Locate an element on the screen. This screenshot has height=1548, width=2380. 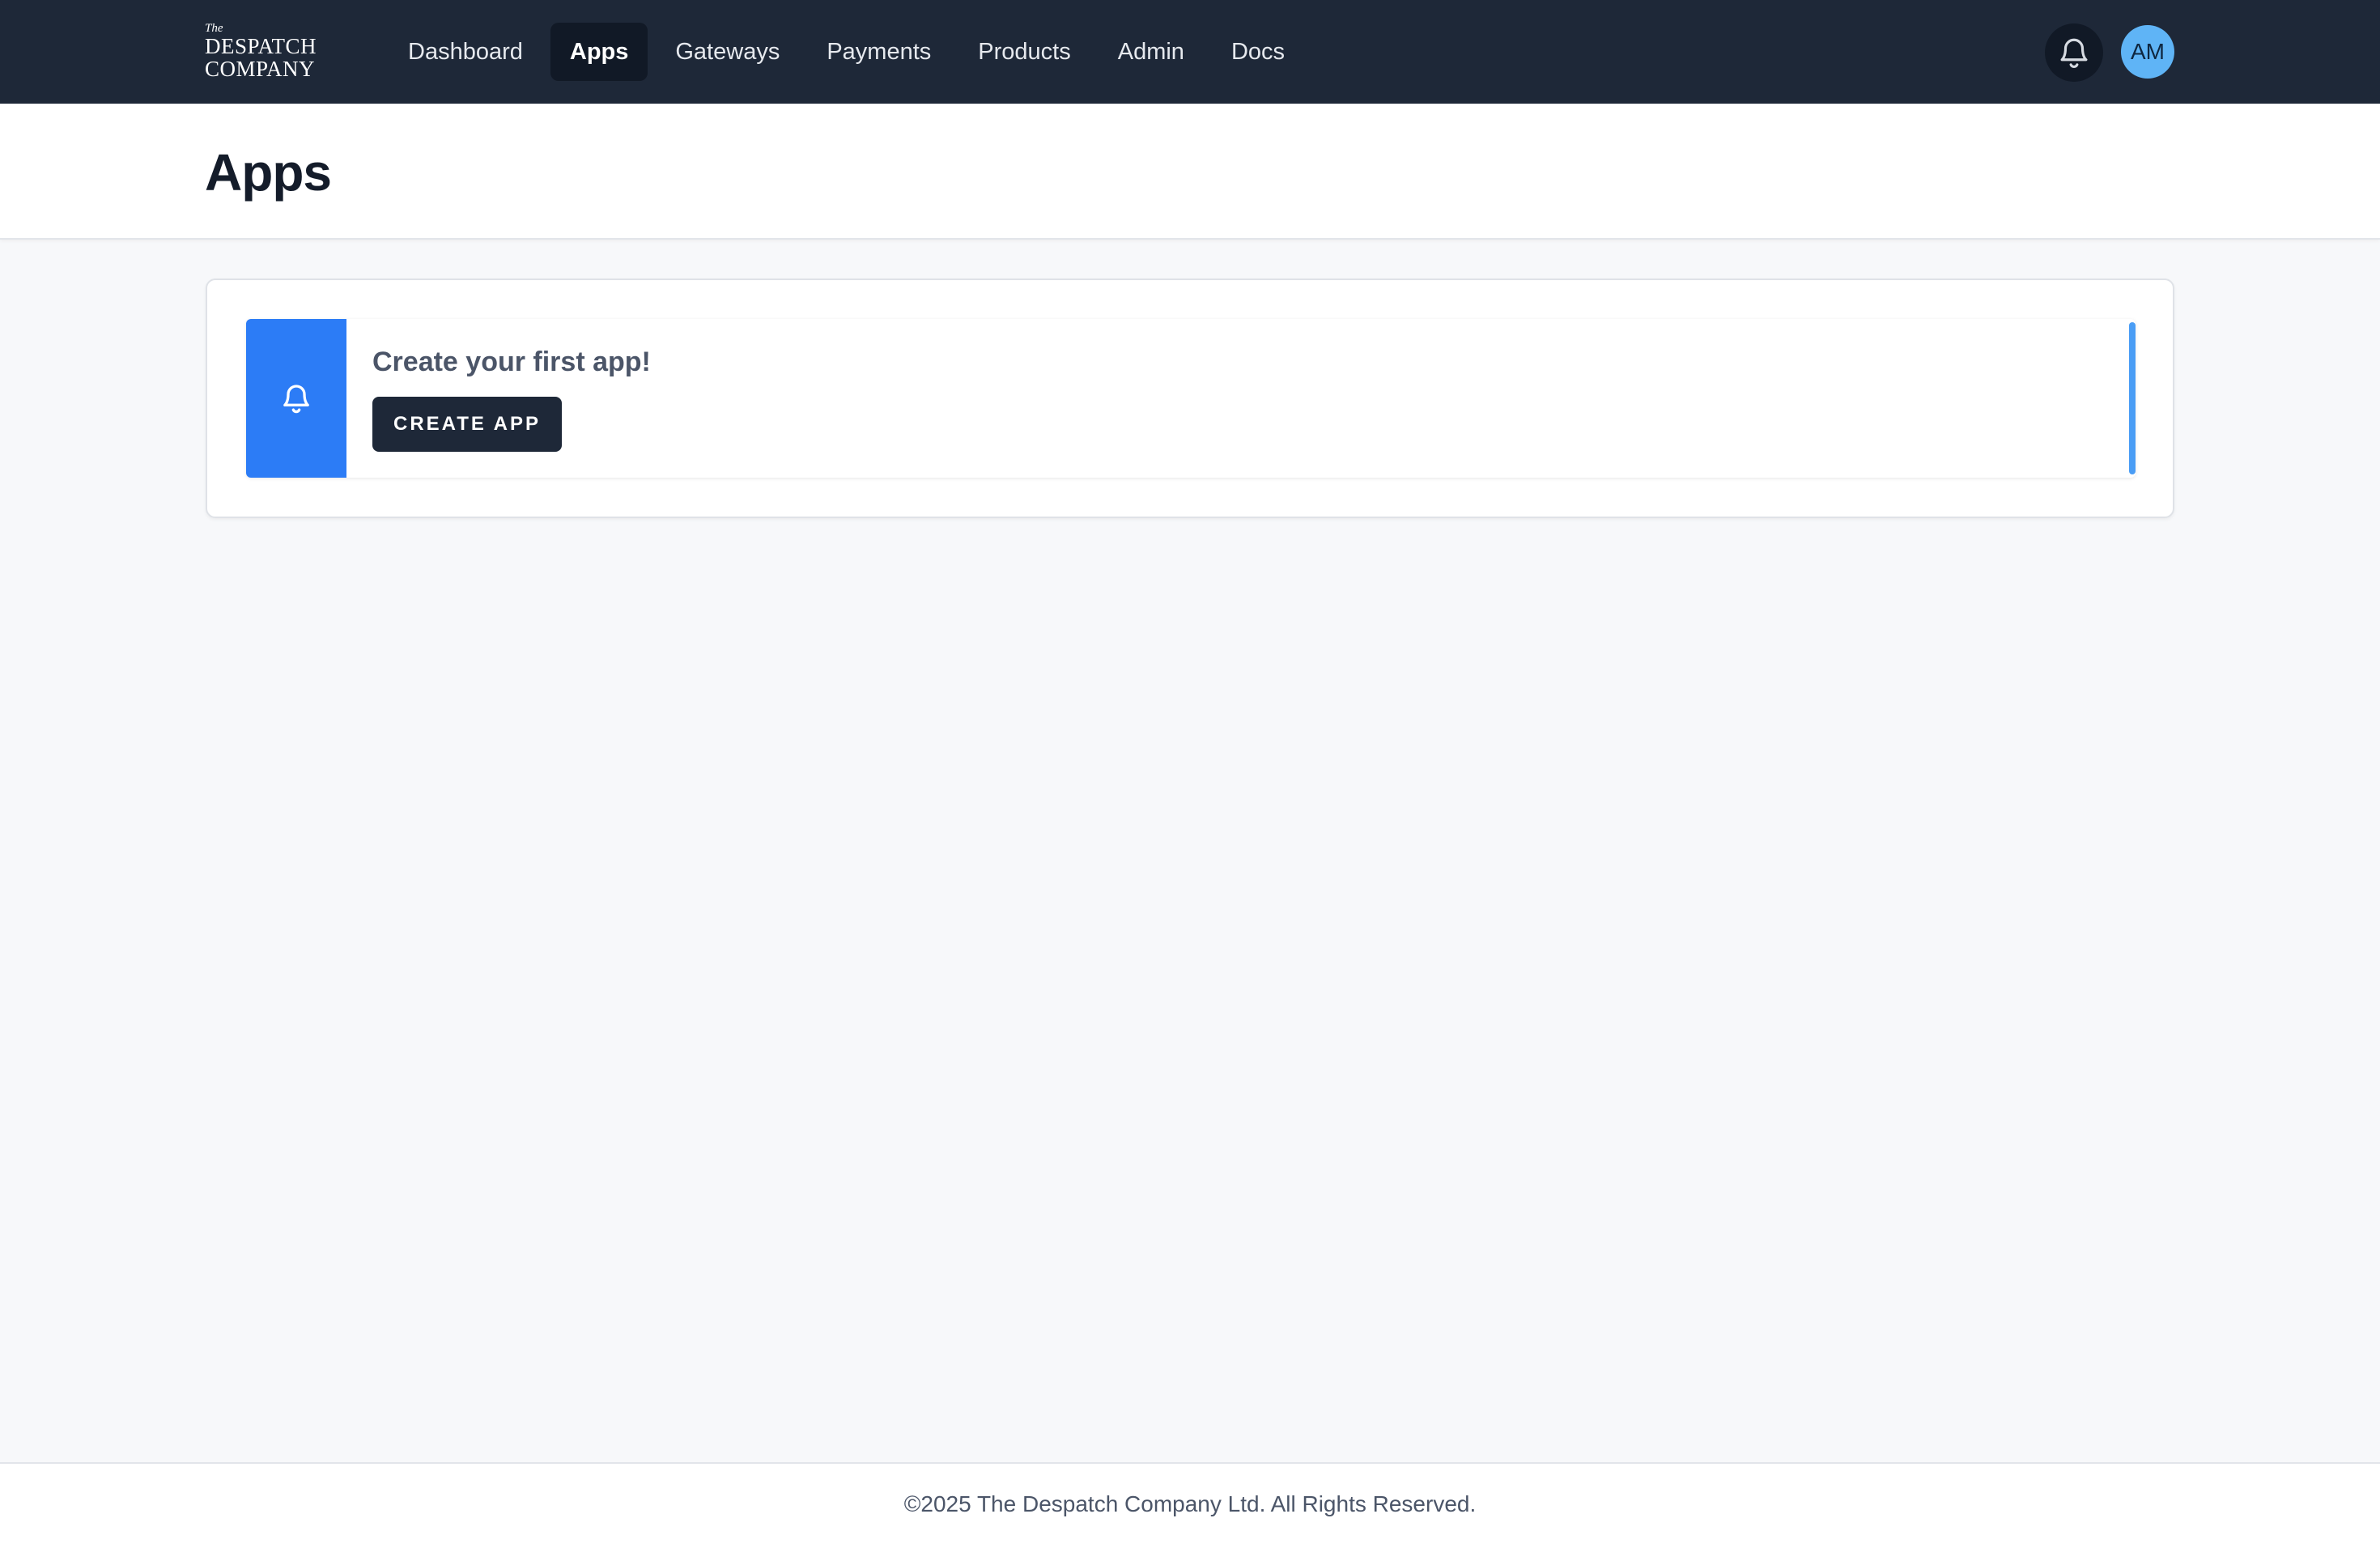
nav-item-dashboard: Dashboard is located at coordinates (465, 52).